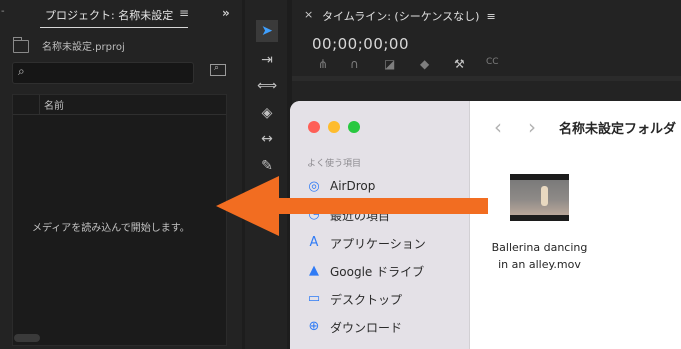 The width and height of the screenshot is (681, 349). Describe the element at coordinates (184, 13) in the screenshot. I see `tab-menu-icon: ≡` at that location.